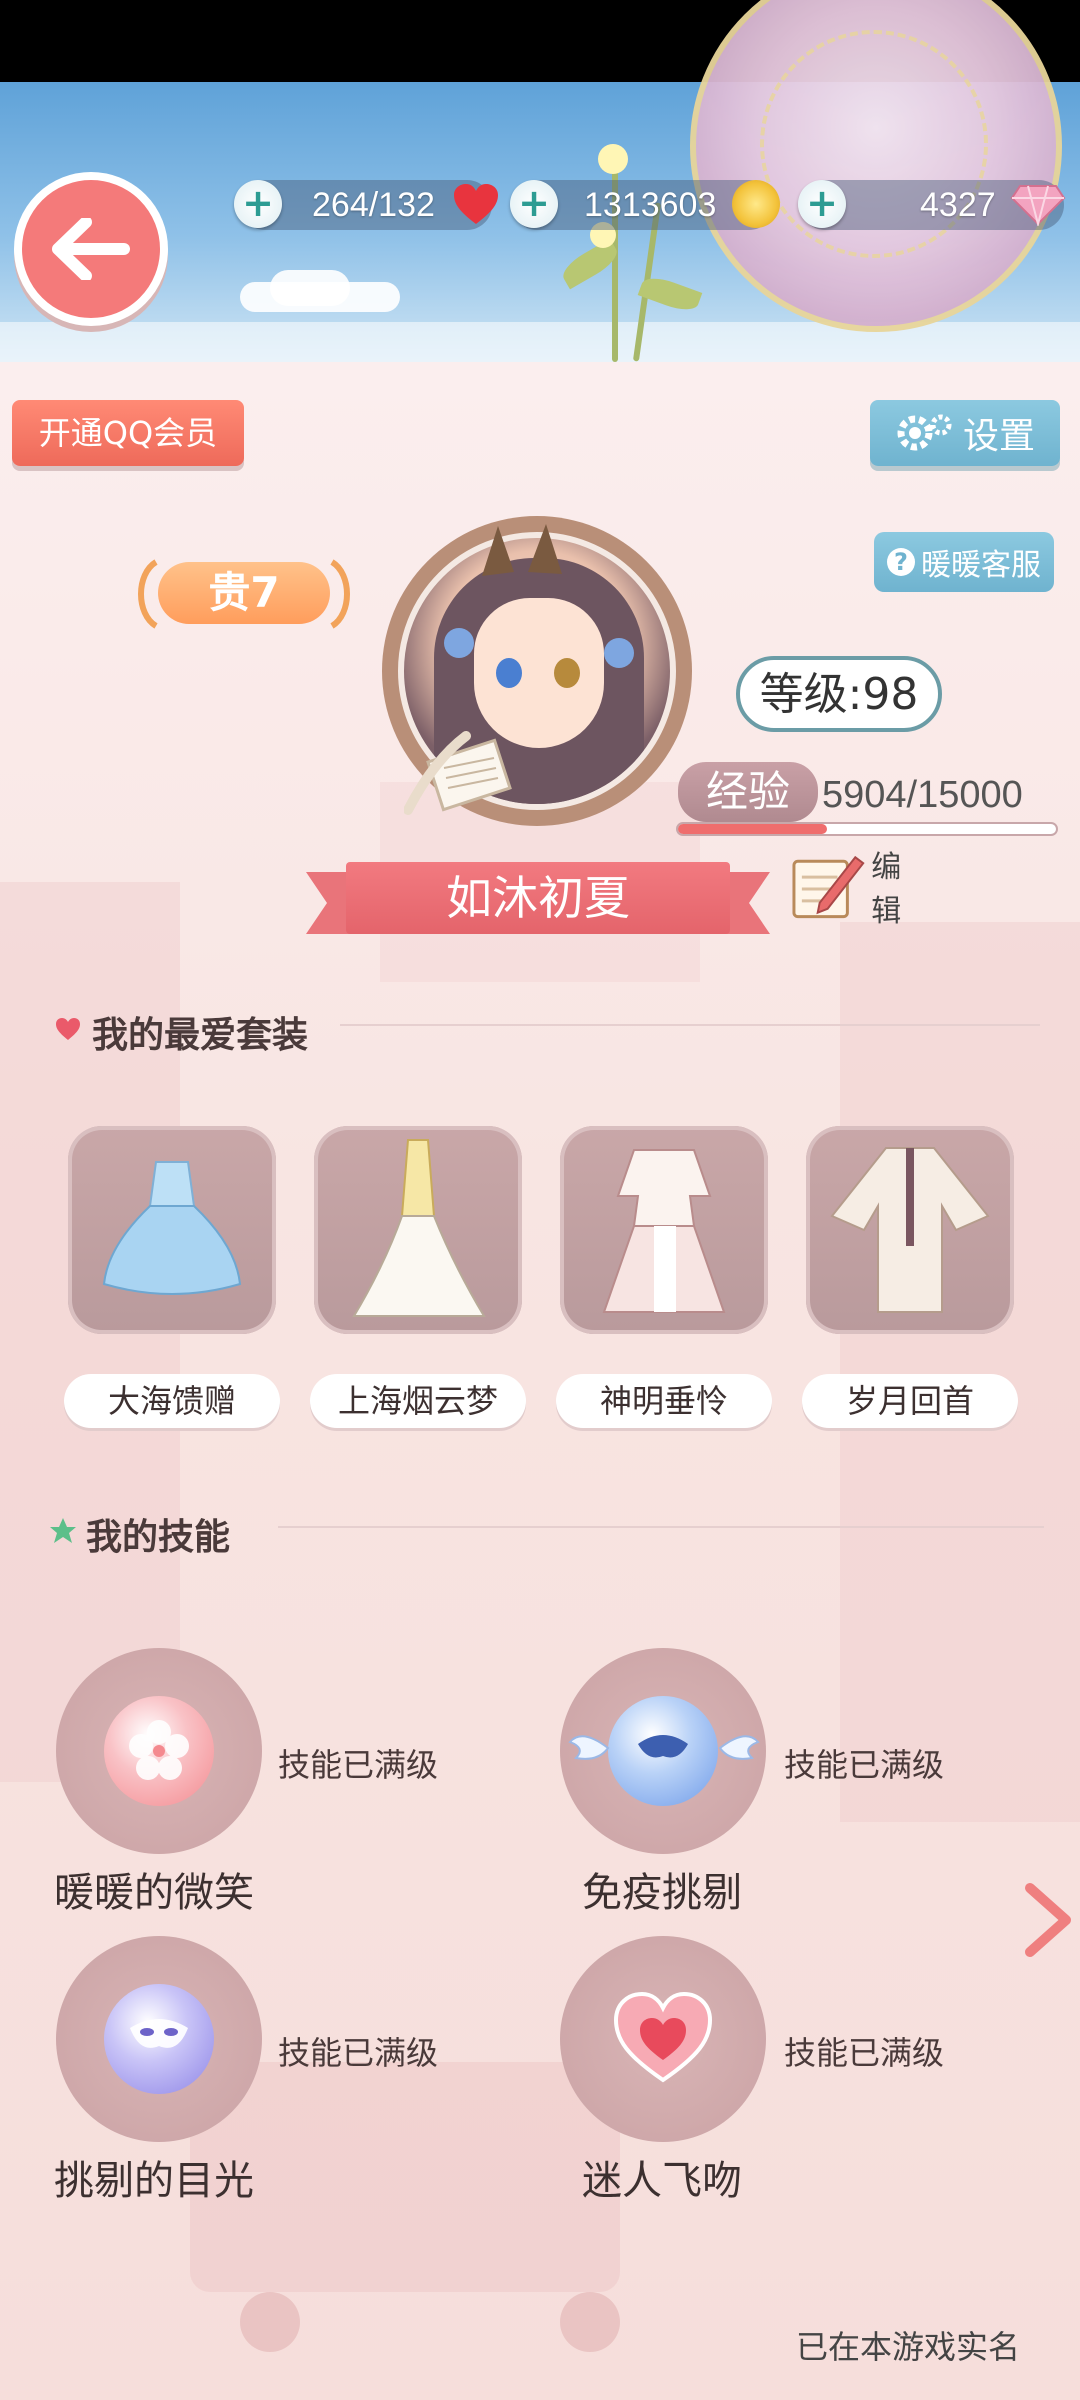 This screenshot has height=2400, width=1080. What do you see at coordinates (534, 204) in the screenshot?
I see `add-gold-button: +` at bounding box center [534, 204].